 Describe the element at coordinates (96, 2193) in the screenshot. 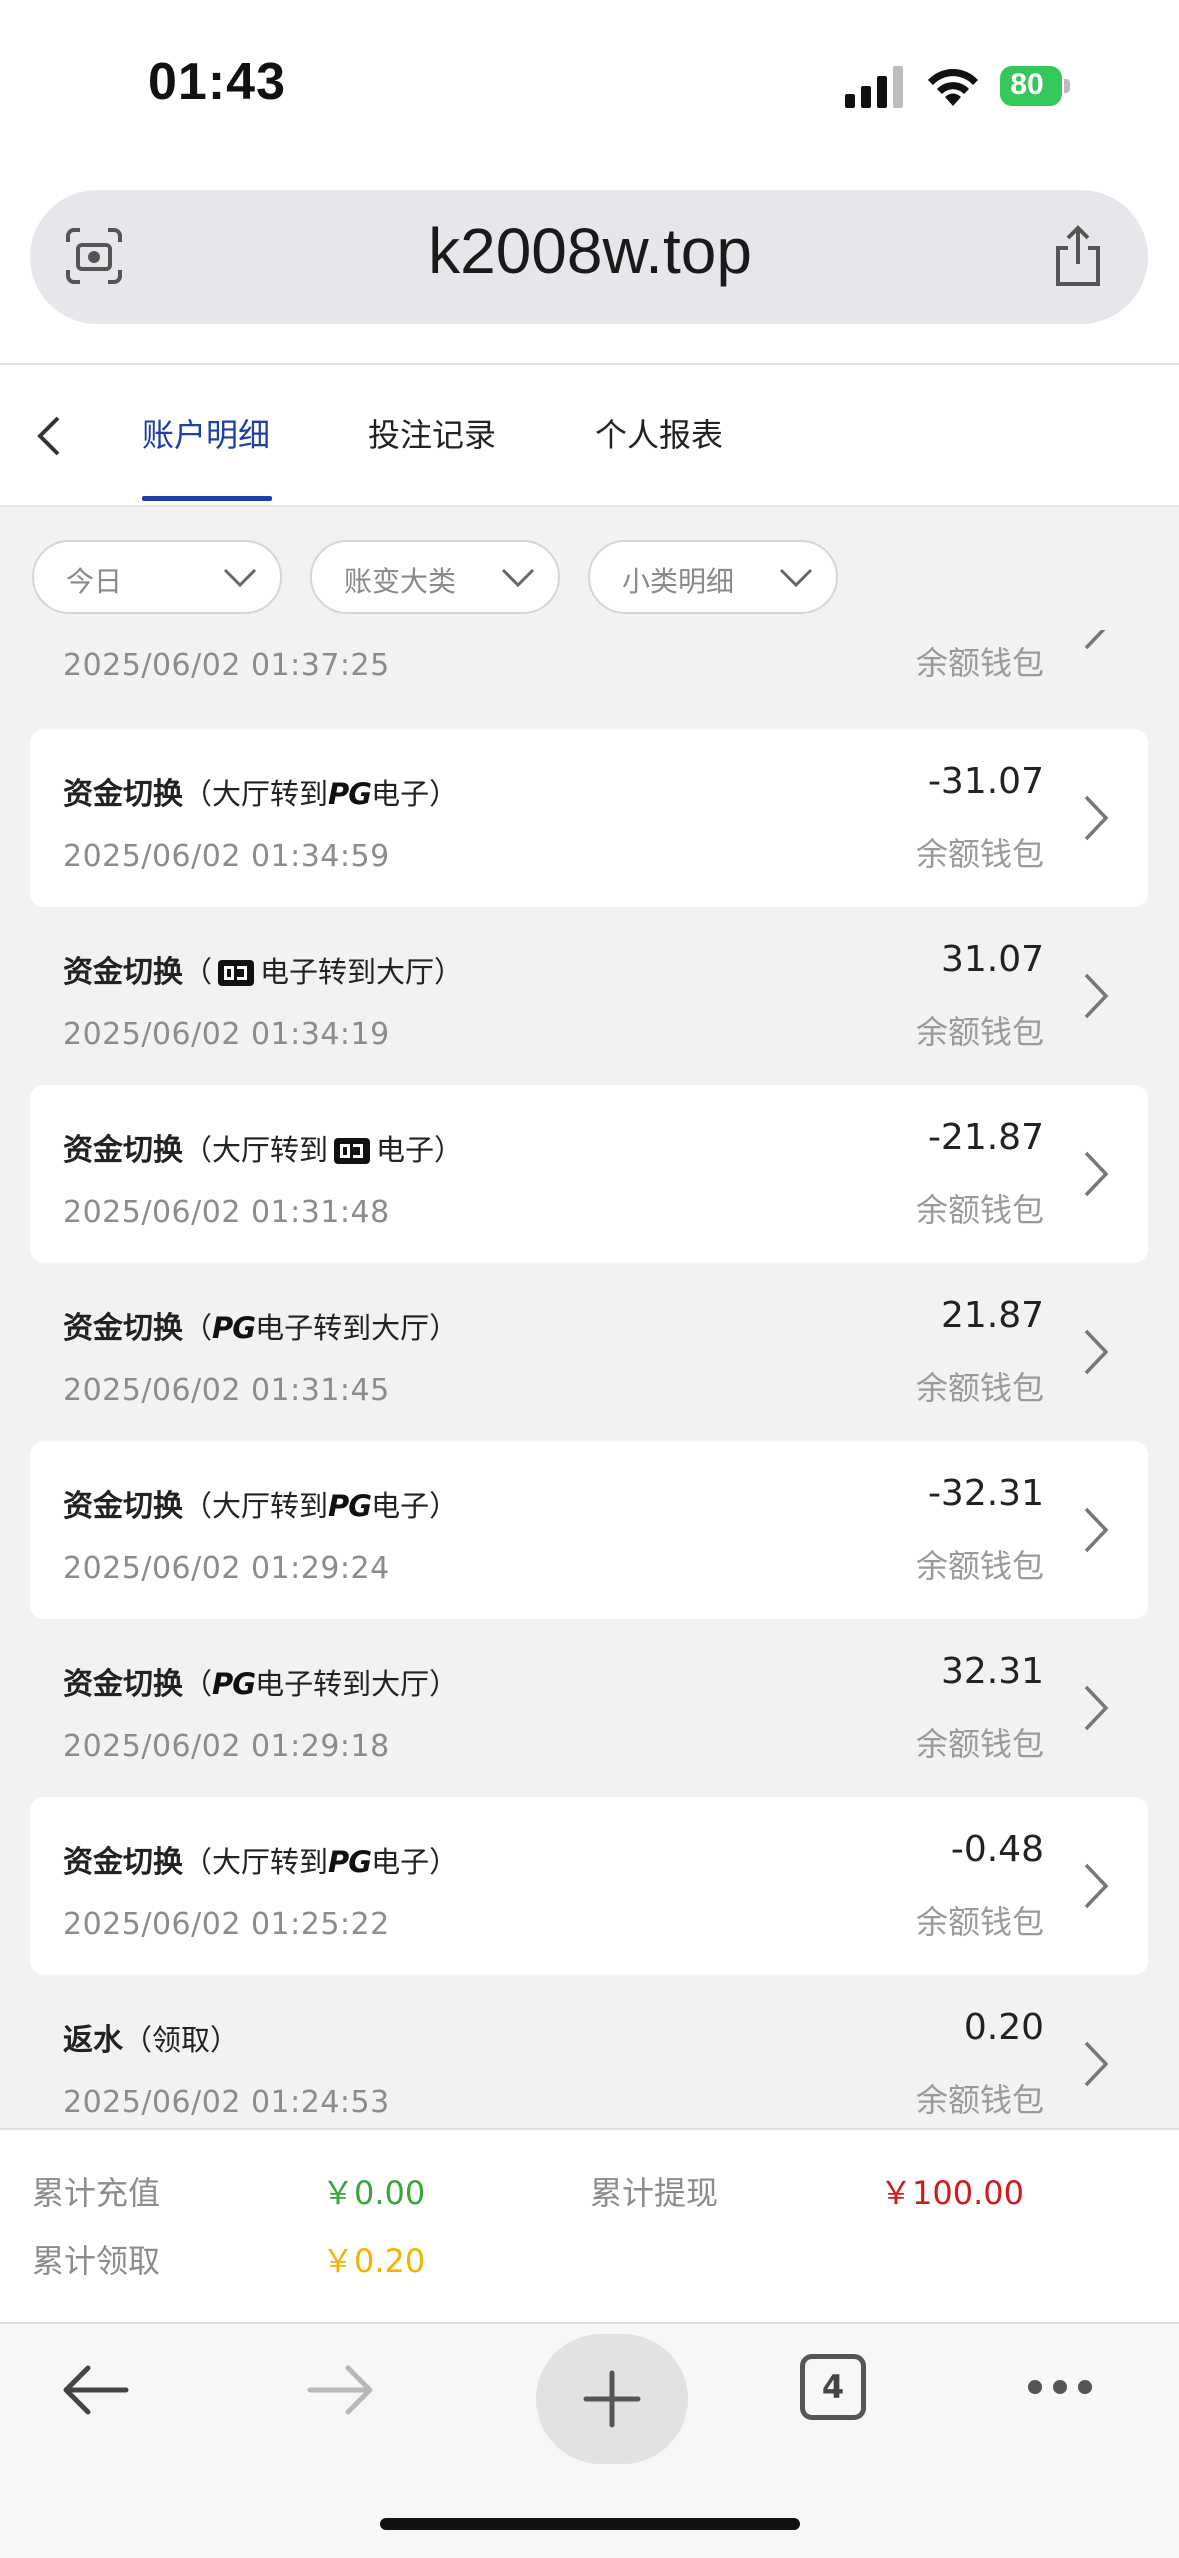

I see `total-deposit-label: 累计充值` at that location.